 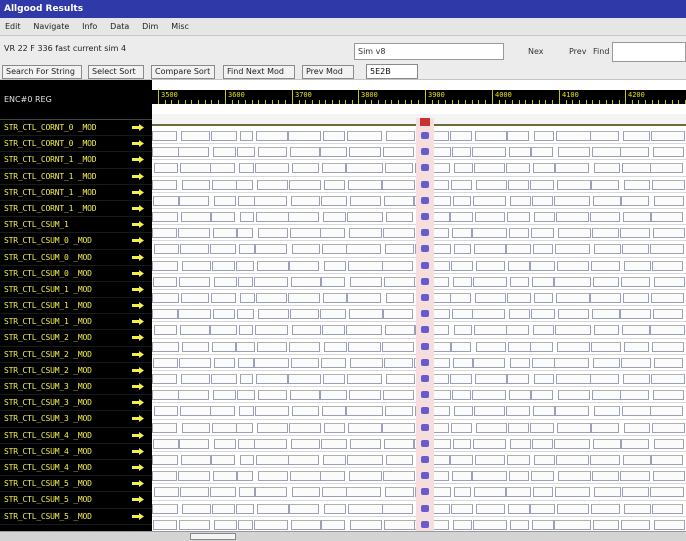 What do you see at coordinates (213, 536) in the screenshot?
I see `horizontal-scrollbar-thumb` at bounding box center [213, 536].